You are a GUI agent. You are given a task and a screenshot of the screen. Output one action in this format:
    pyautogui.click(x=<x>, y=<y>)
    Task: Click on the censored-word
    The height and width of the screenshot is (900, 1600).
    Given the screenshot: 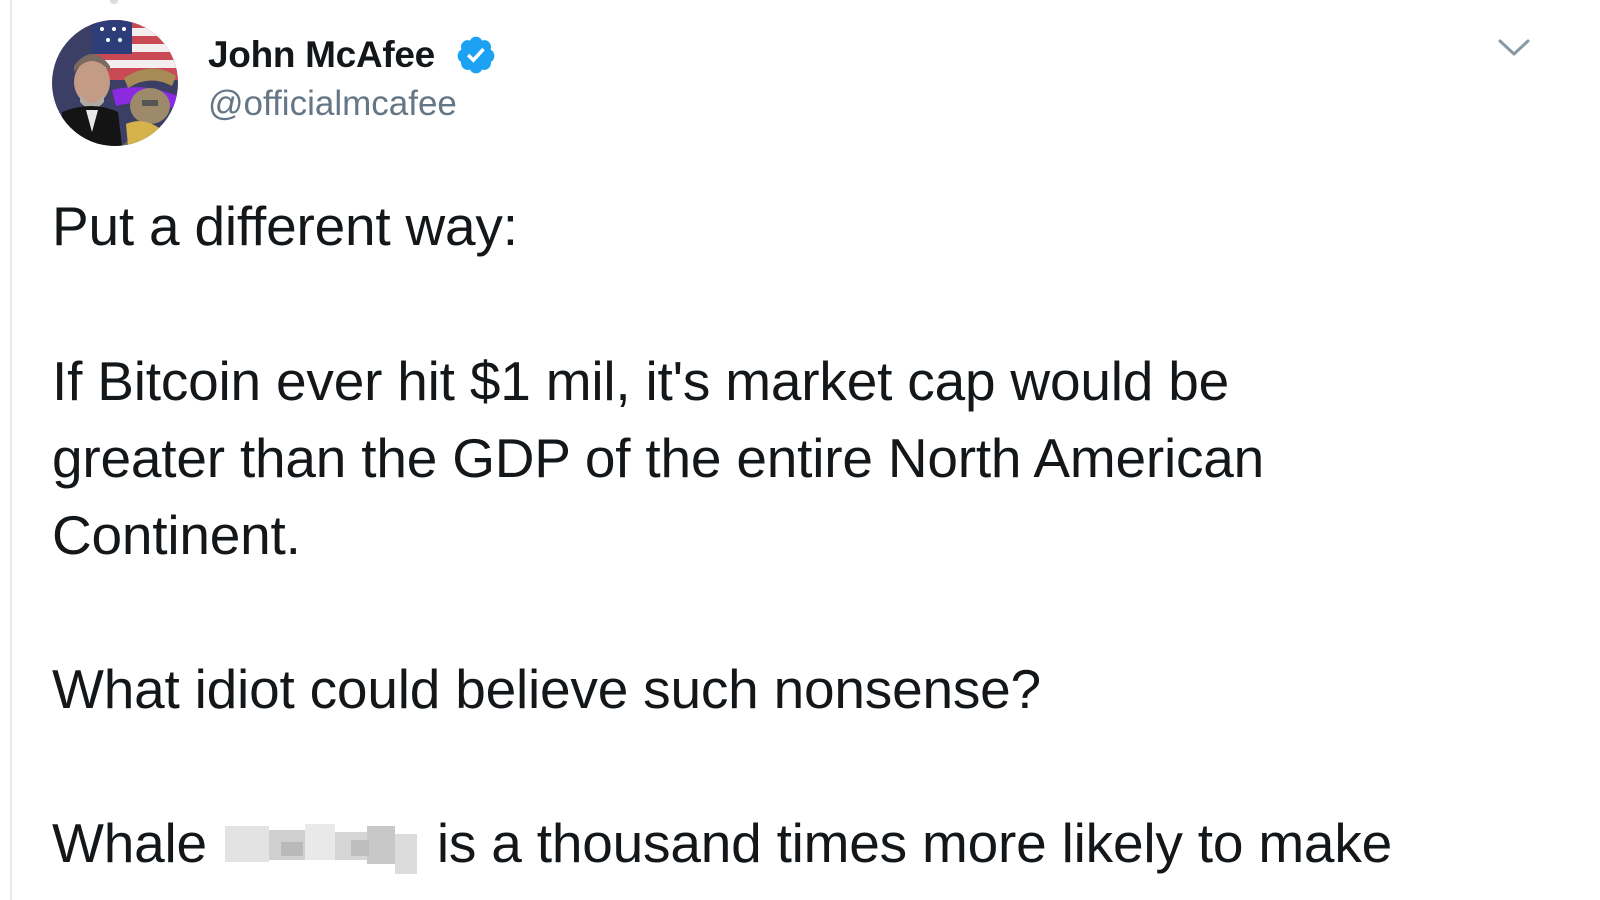 What is the action you would take?
    pyautogui.click(x=321, y=843)
    